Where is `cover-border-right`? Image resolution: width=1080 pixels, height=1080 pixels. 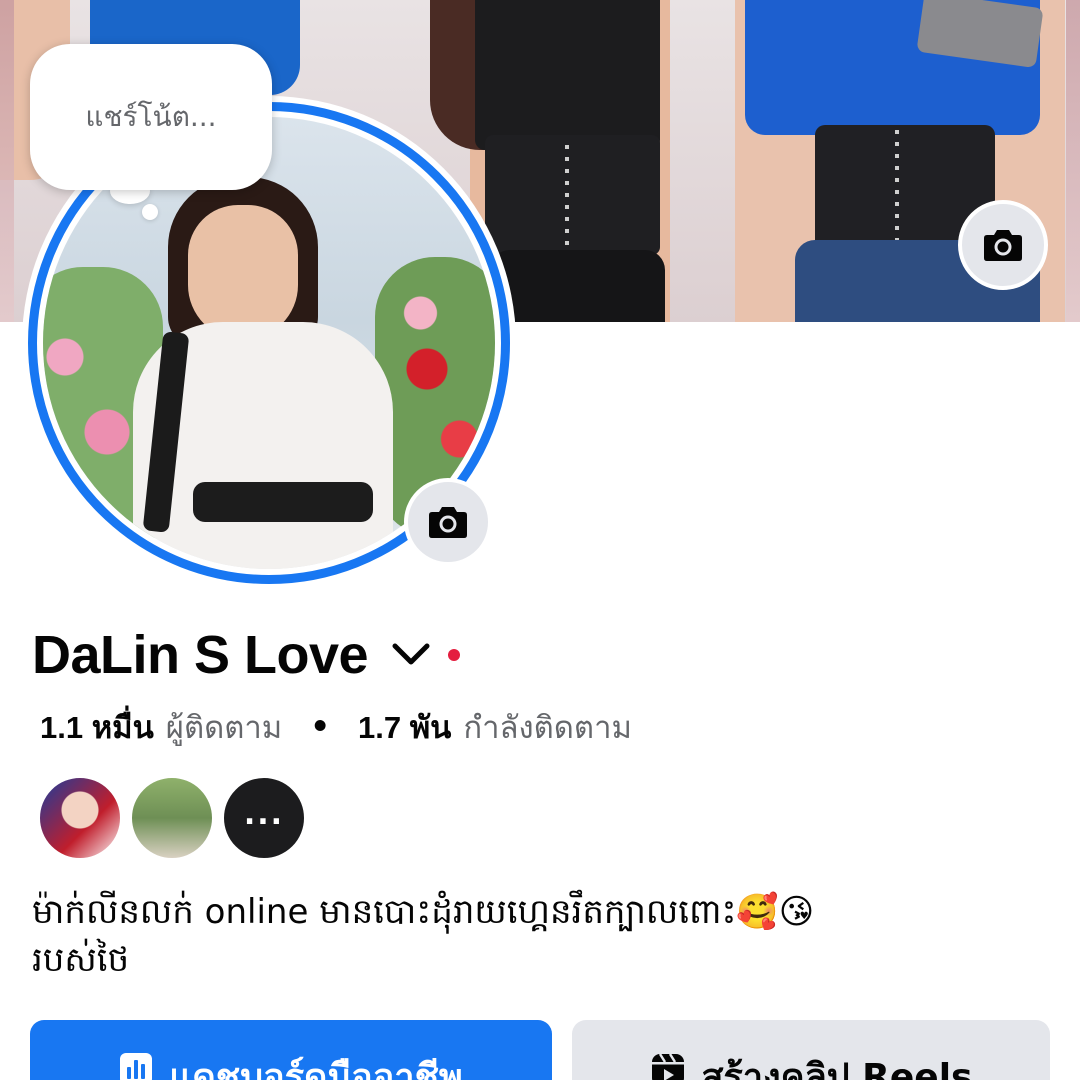
cover-border-right is located at coordinates (1073, 161).